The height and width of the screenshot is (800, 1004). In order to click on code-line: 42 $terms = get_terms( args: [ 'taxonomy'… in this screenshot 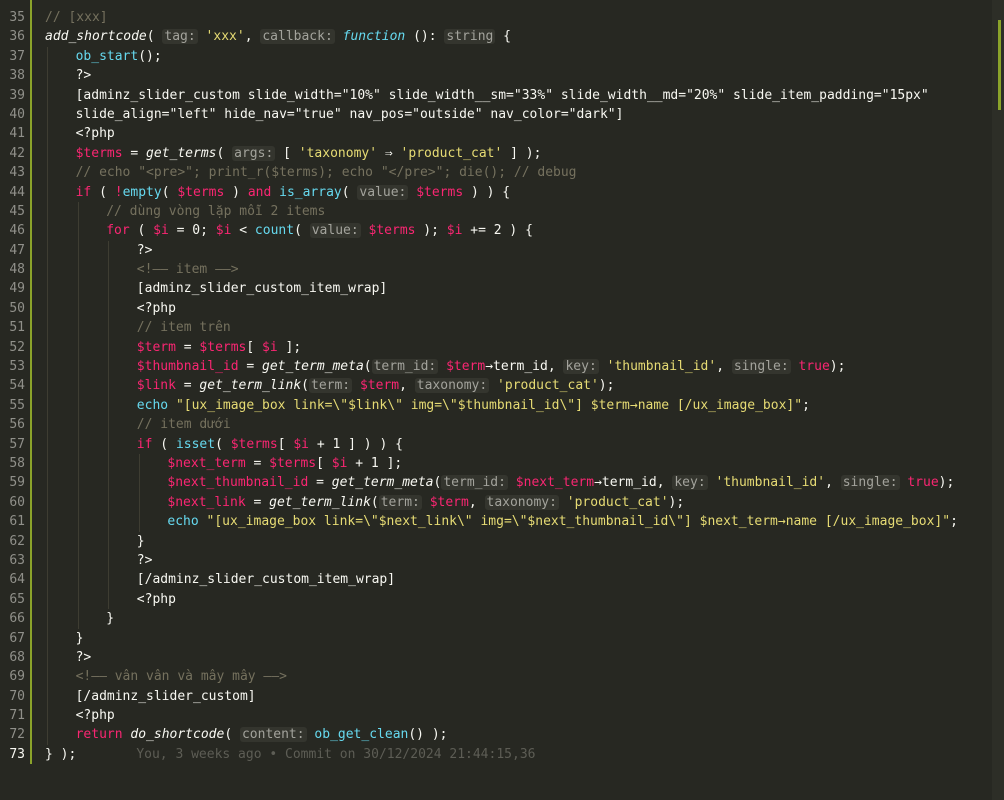, I will do `click(496, 153)`.